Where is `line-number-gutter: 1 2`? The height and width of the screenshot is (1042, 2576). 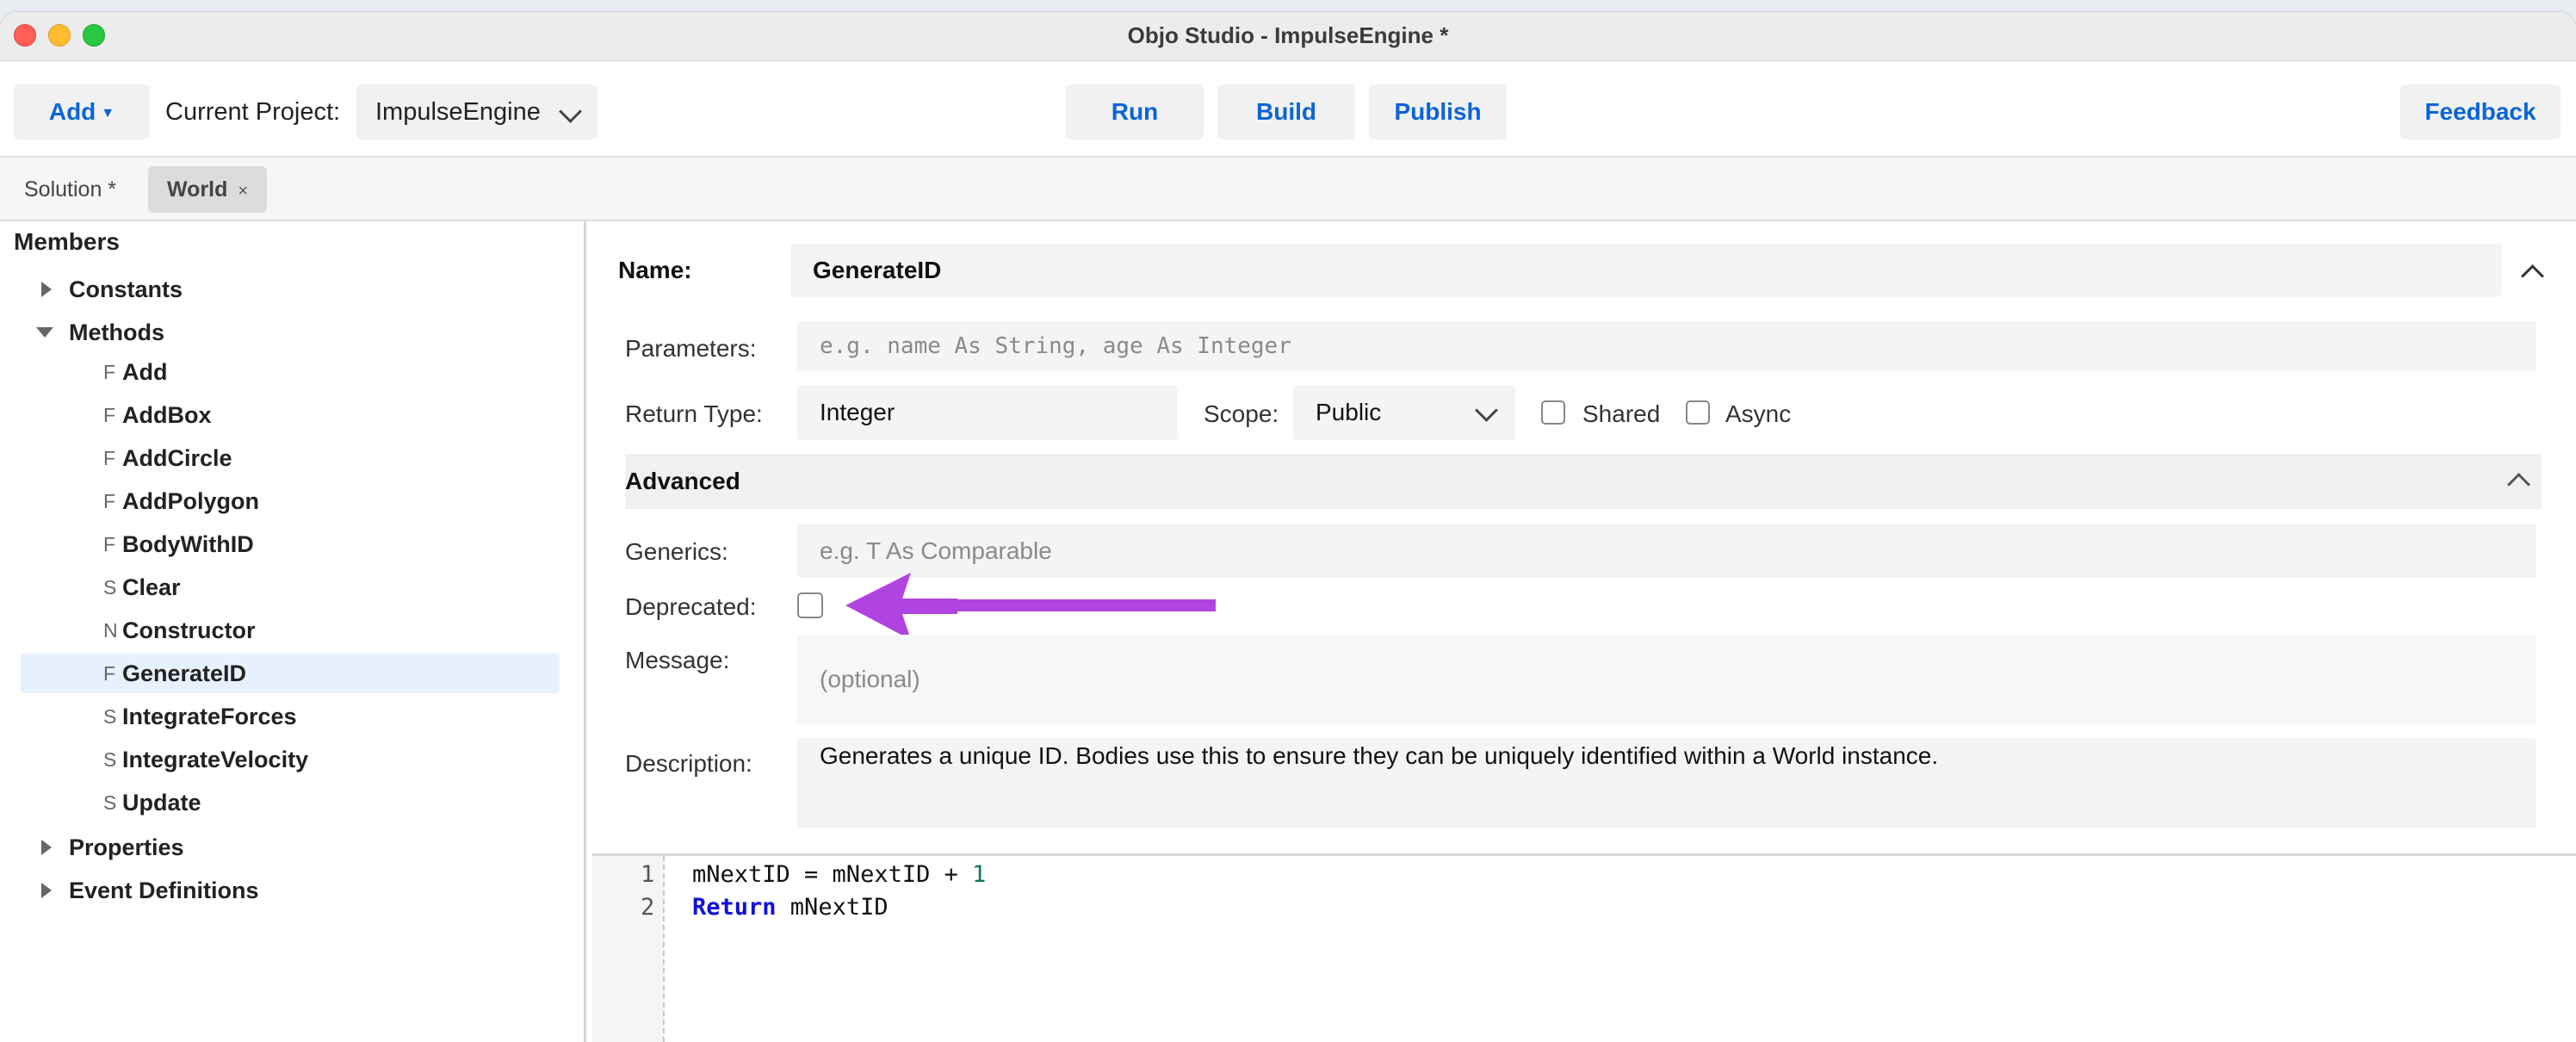 line-number-gutter: 1 2 is located at coordinates (628, 949).